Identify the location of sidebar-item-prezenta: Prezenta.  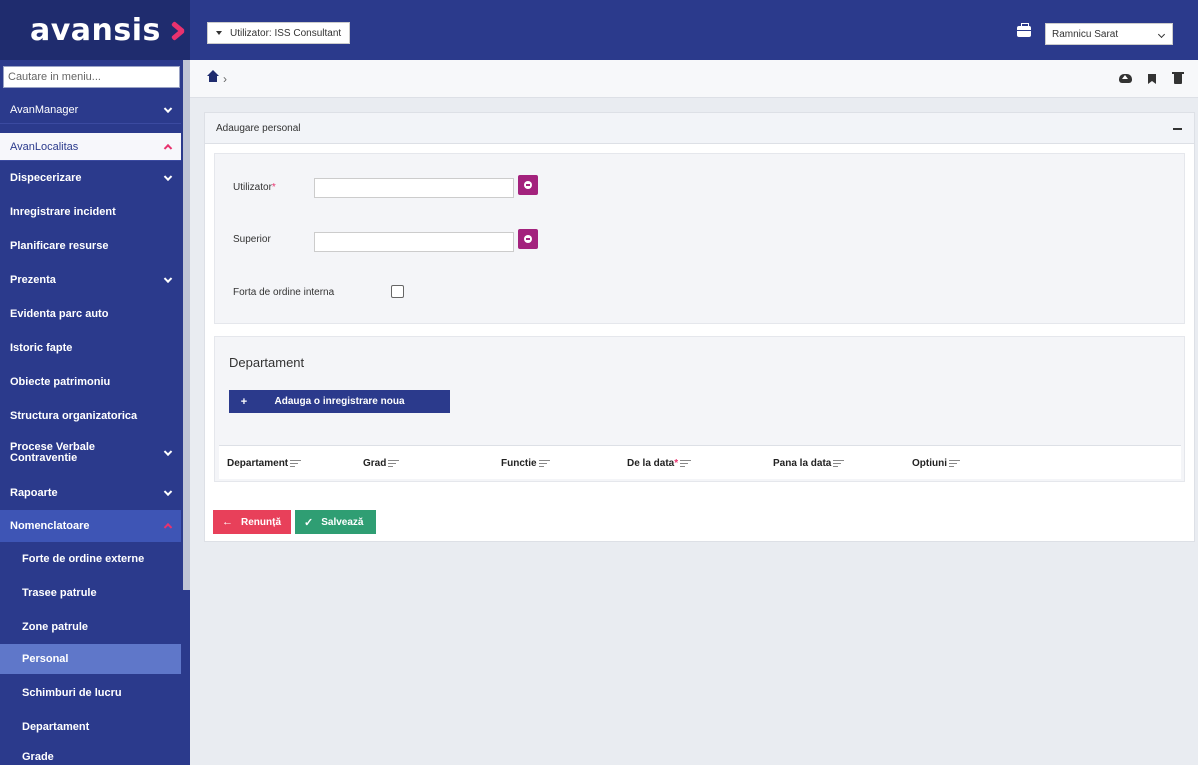
(90, 280).